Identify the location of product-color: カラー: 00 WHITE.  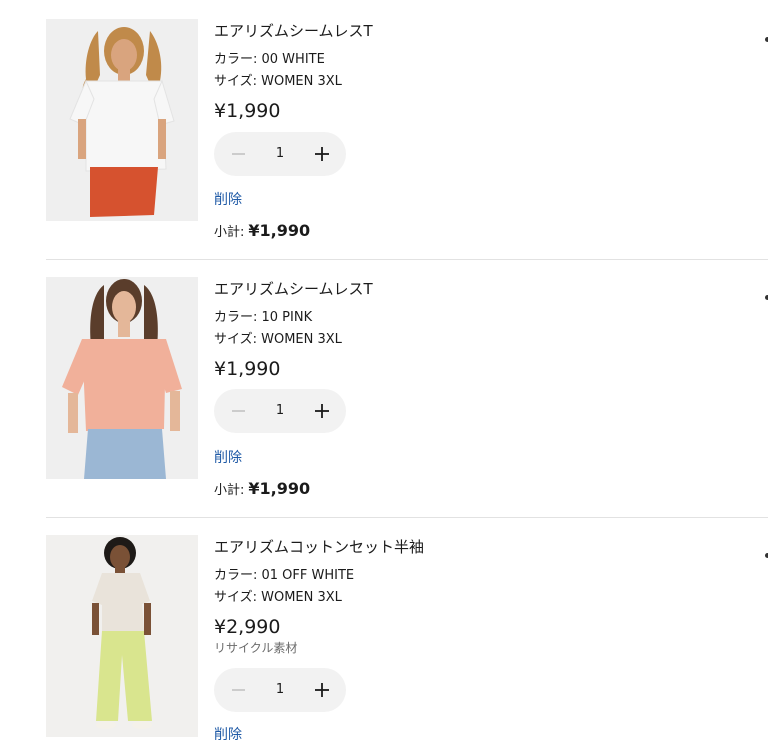
(269, 59).